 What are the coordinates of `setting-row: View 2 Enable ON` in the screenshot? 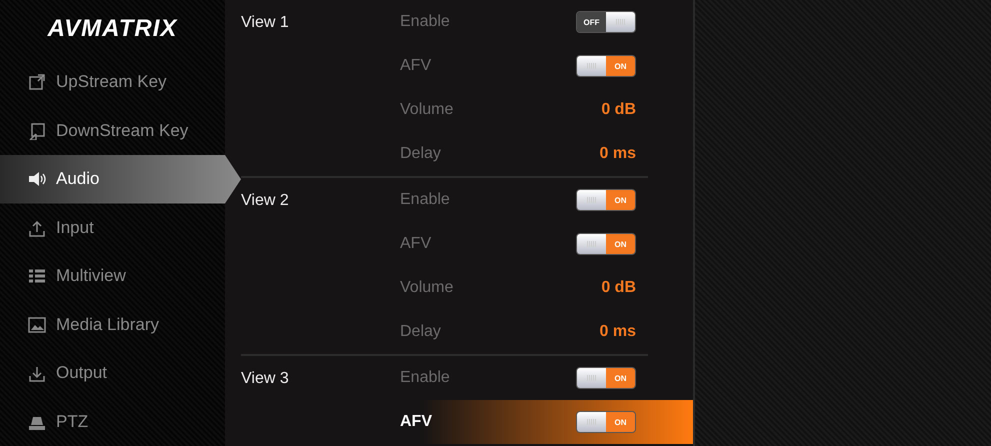 It's located at (467, 200).